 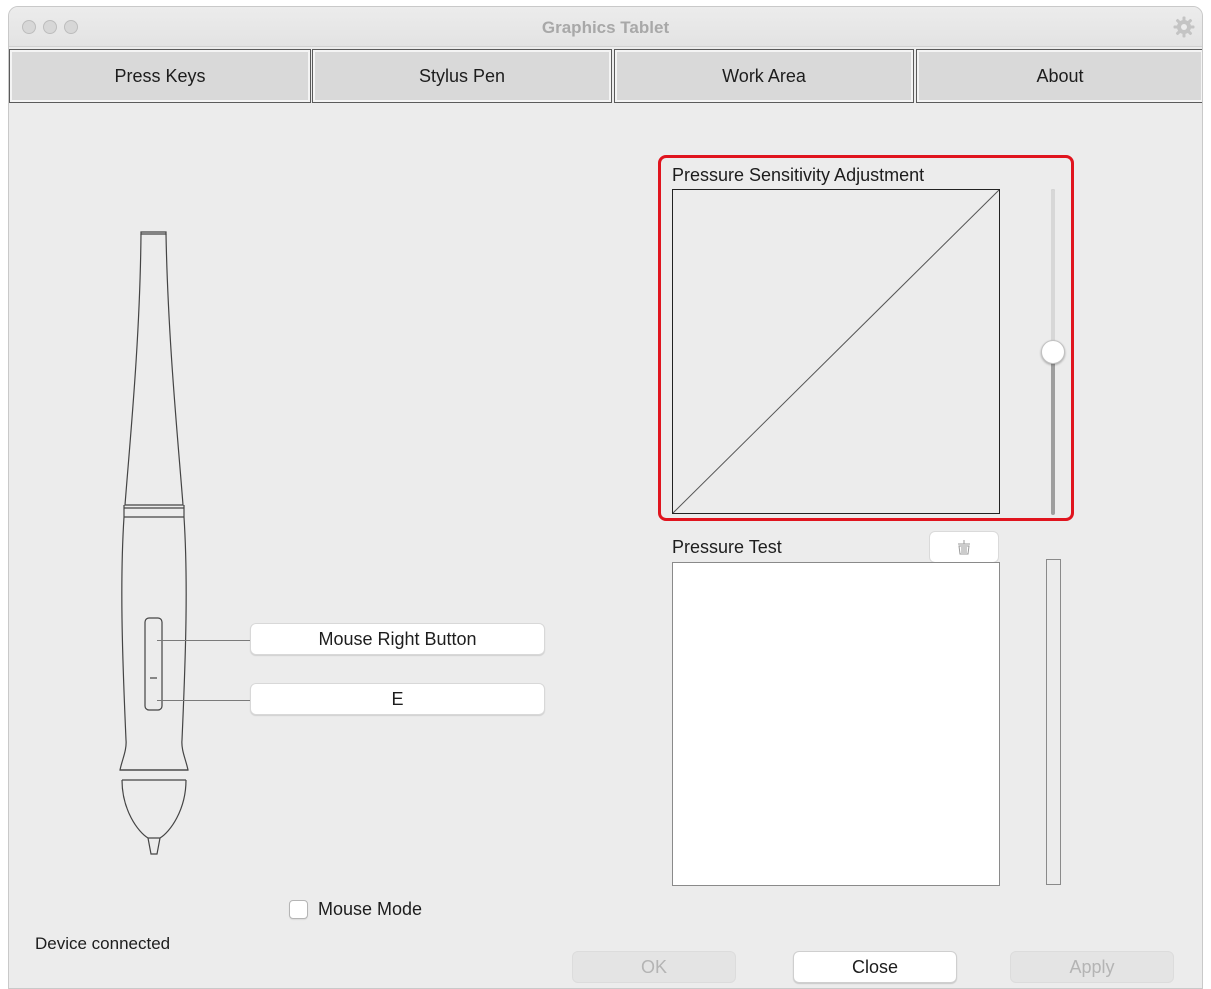 I want to click on slider-upper-track, so click(x=1053, y=270).